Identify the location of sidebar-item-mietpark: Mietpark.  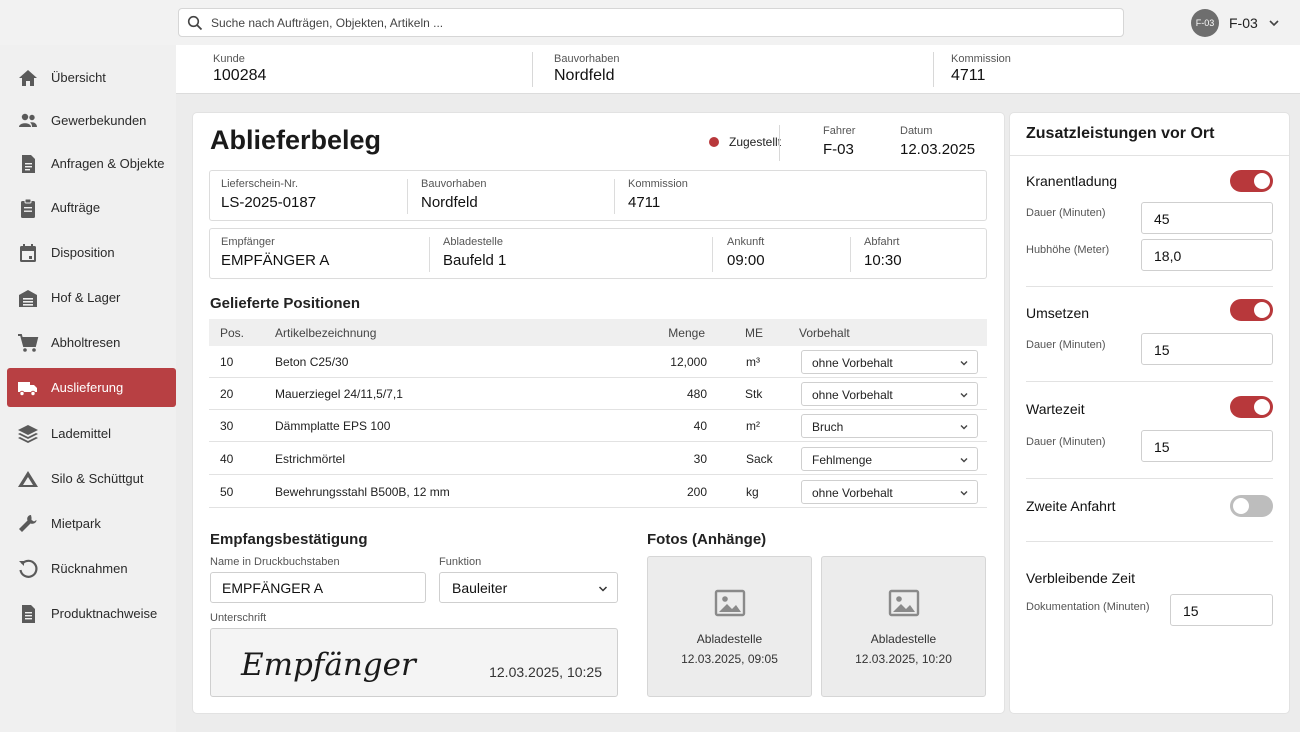
(91, 523).